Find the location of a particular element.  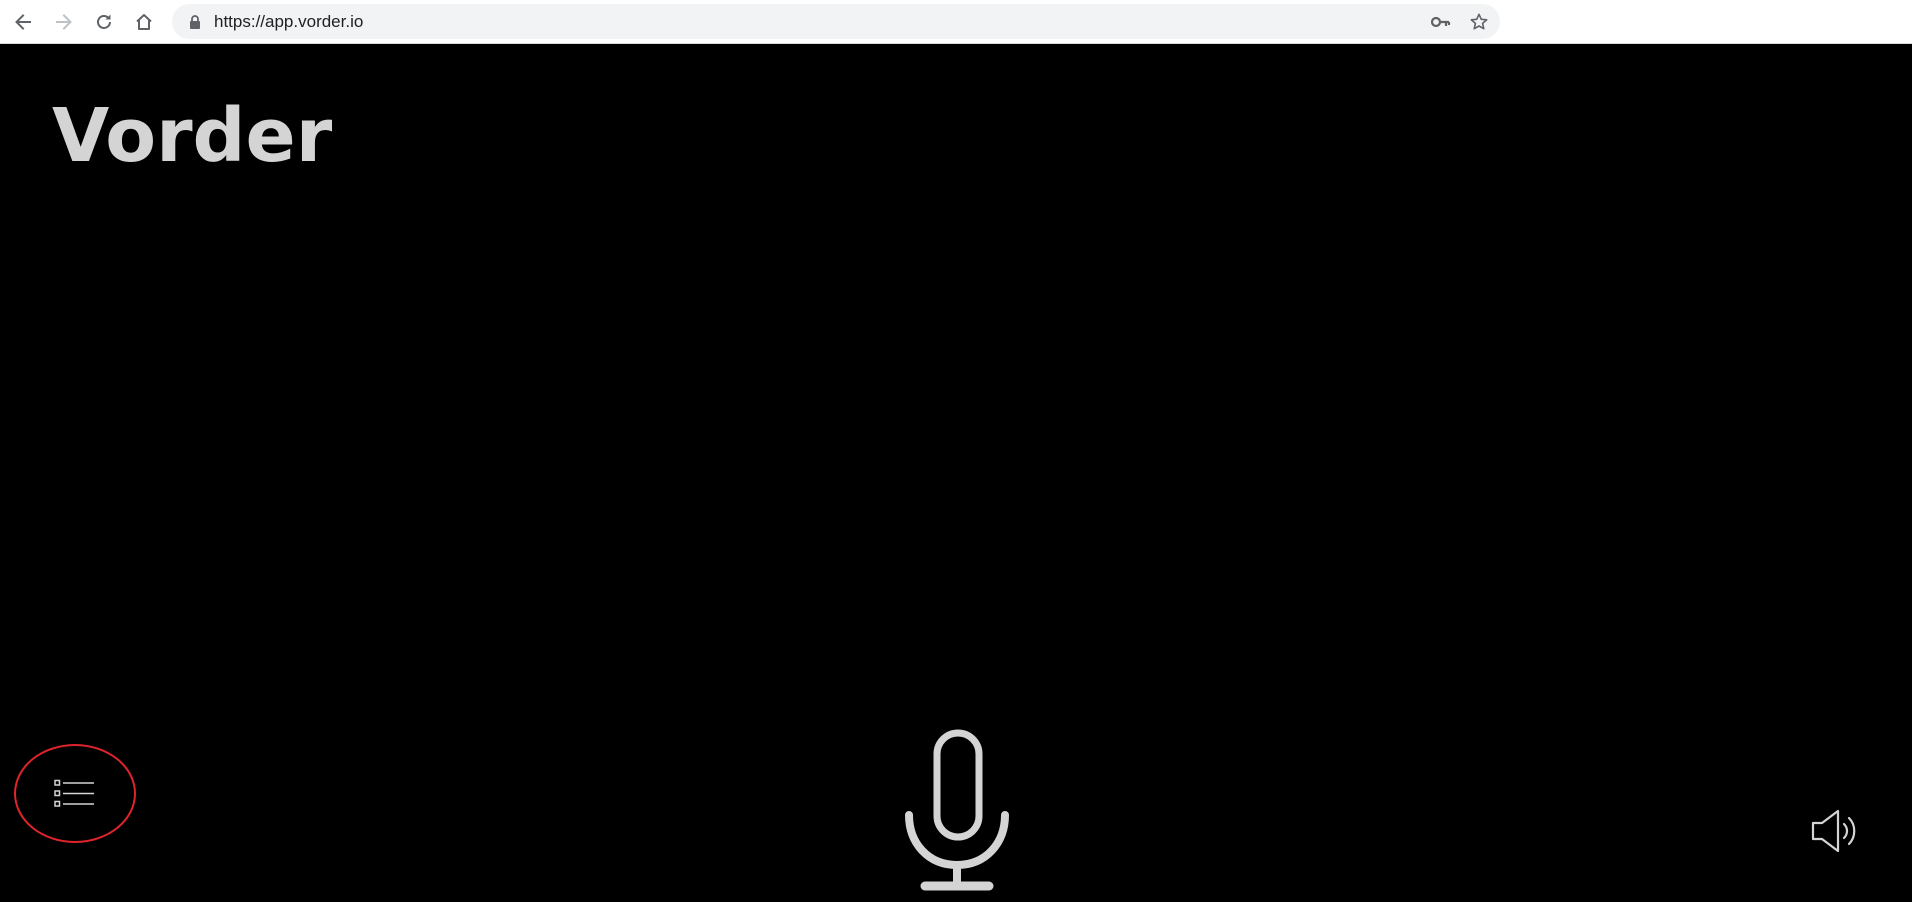

star-icon is located at coordinates (1479, 21).